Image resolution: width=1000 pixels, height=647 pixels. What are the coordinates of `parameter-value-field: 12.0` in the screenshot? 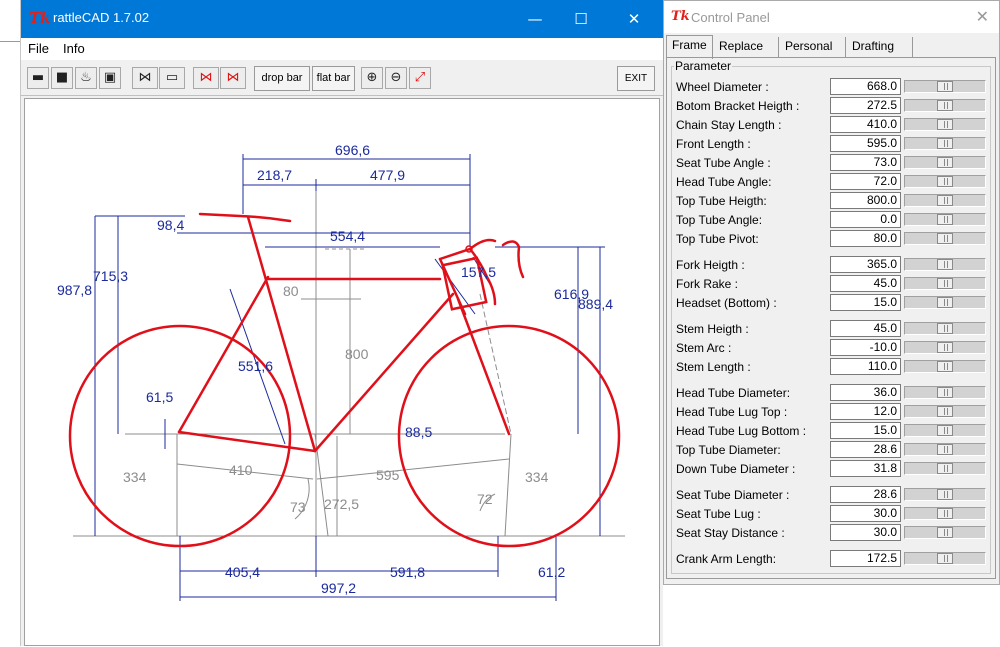 It's located at (865, 411).